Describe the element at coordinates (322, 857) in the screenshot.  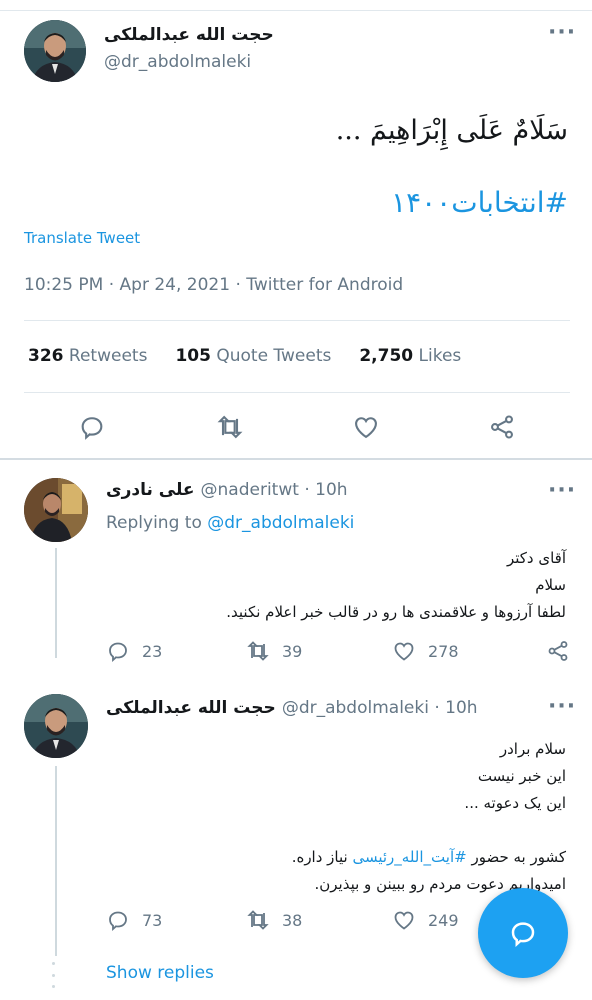
I see `reply2-line4-after: نیاز داره.` at that location.